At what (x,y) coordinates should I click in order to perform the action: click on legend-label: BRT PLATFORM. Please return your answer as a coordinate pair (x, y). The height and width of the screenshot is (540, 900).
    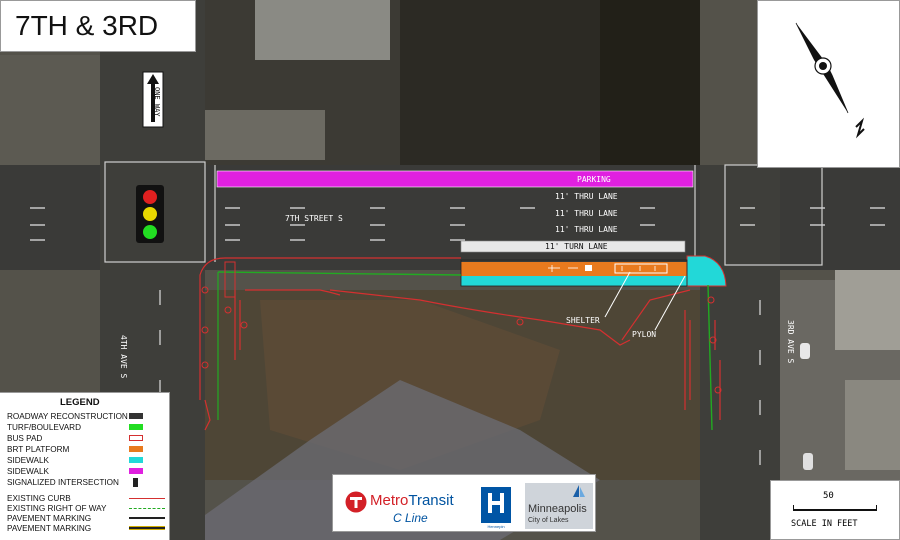
    Looking at the image, I should click on (38, 449).